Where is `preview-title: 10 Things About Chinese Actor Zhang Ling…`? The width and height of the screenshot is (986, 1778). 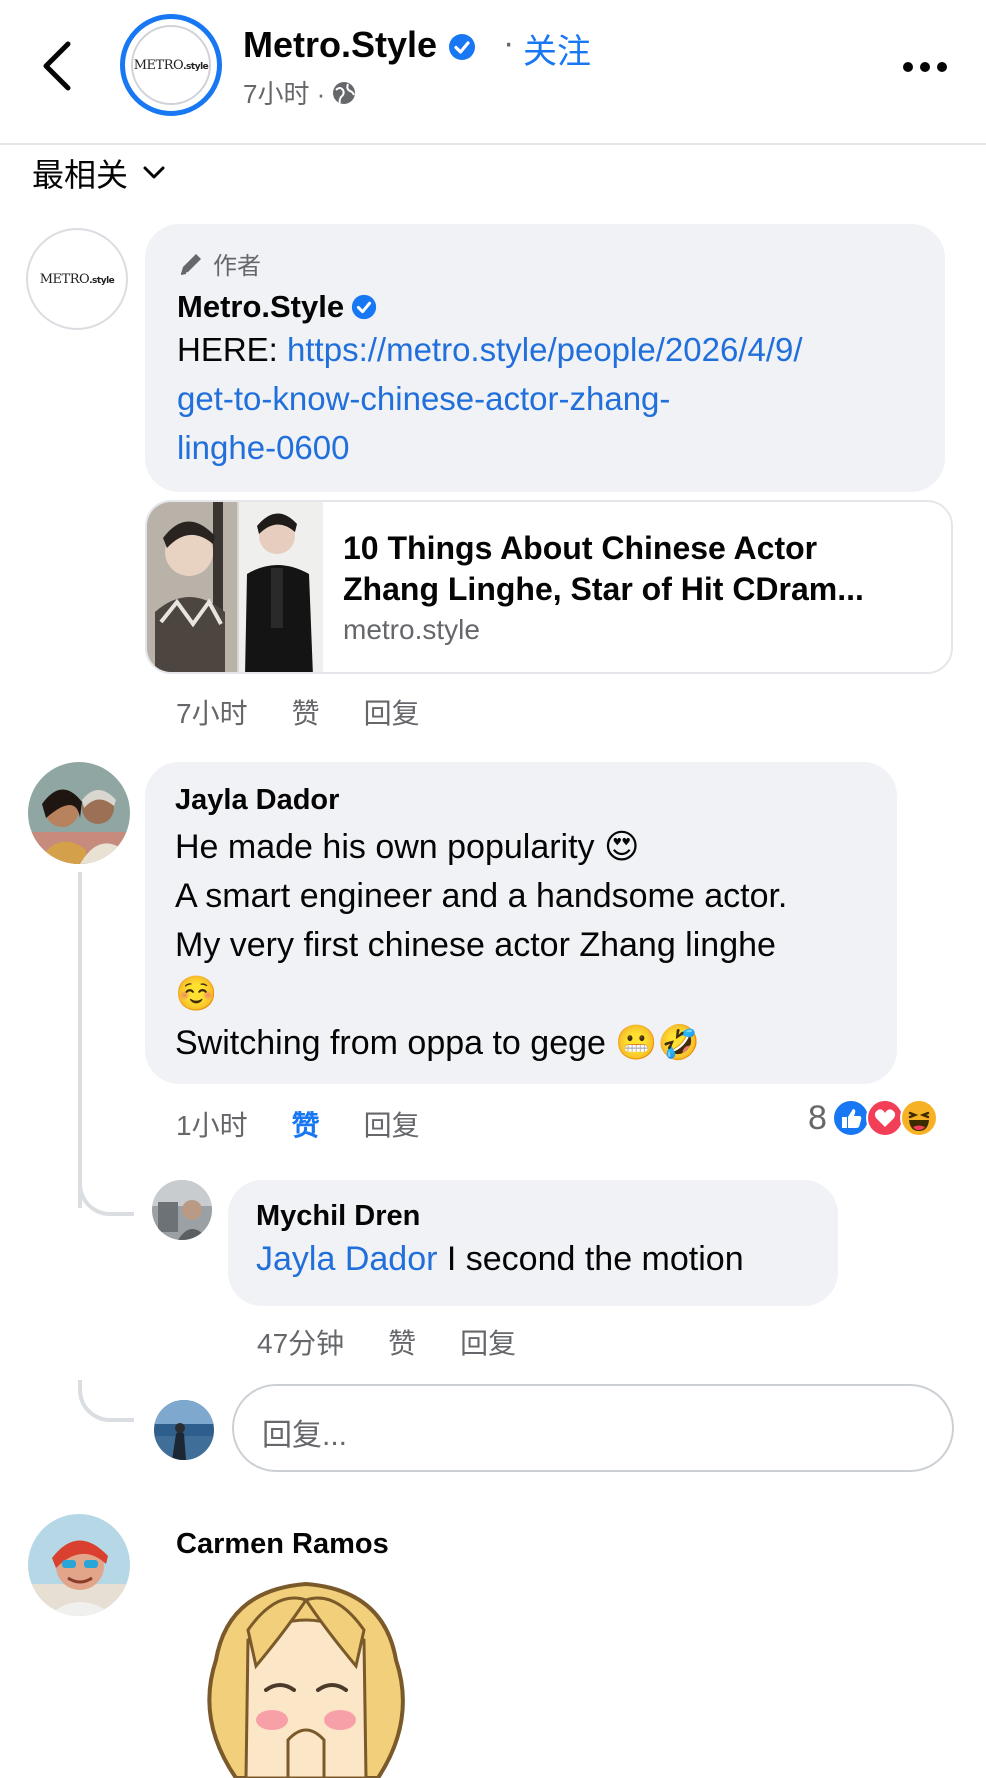
preview-title: 10 Things About Chinese Actor Zhang Ling… is located at coordinates (603, 568).